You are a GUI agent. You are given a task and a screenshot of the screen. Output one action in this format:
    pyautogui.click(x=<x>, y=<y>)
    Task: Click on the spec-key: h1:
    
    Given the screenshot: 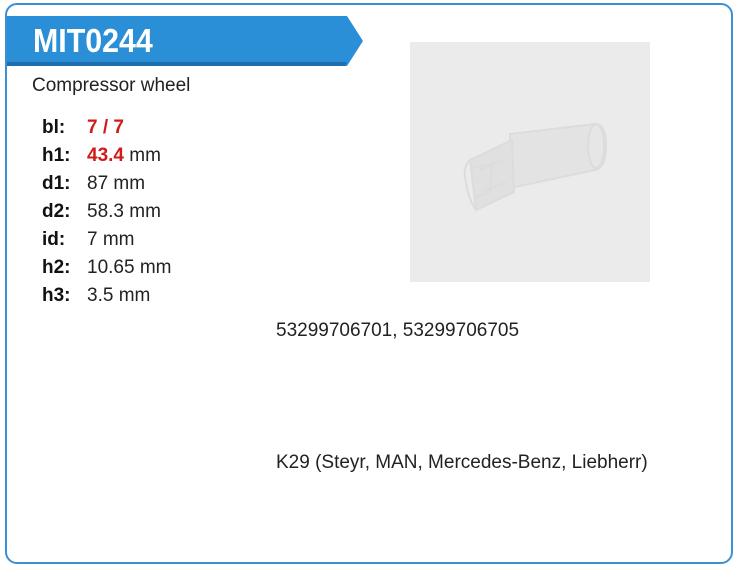 What is the action you would take?
    pyautogui.click(x=56, y=155)
    